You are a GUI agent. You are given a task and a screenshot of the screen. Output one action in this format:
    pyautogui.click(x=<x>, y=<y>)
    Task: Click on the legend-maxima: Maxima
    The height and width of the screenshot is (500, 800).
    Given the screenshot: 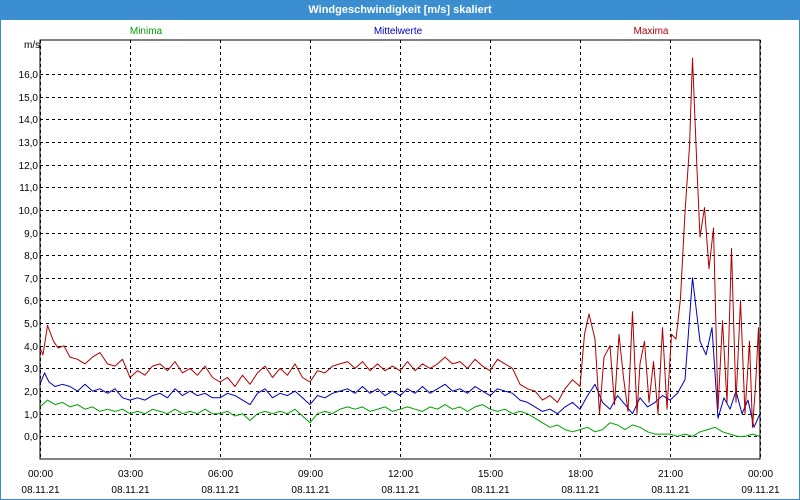 What is the action you would take?
    pyautogui.click(x=650, y=31)
    